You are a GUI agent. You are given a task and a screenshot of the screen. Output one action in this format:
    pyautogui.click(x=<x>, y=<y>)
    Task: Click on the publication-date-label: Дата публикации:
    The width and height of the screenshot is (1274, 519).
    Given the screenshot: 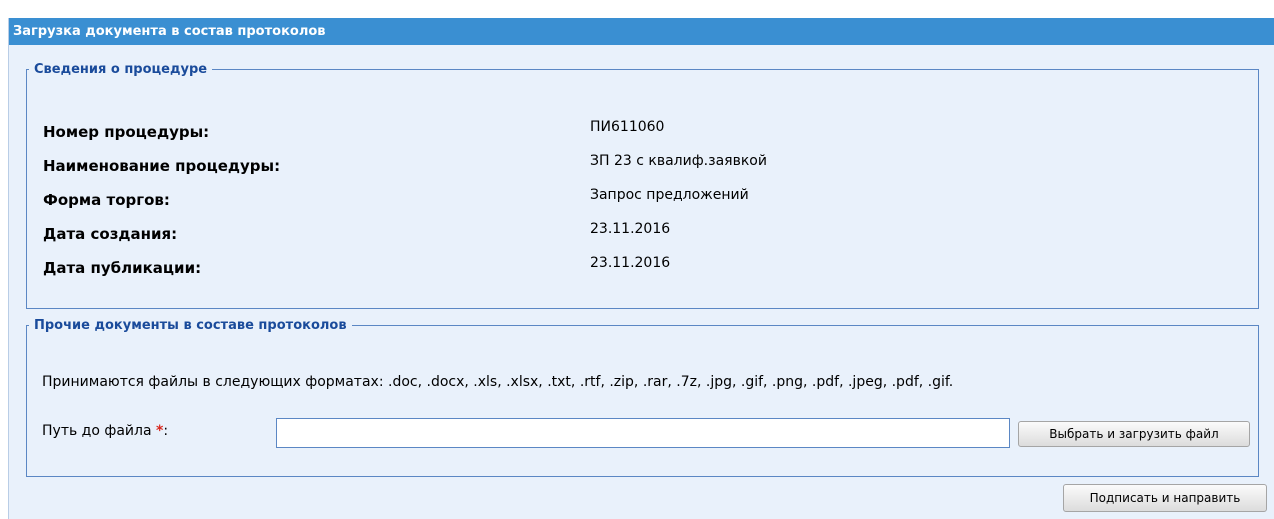 What is the action you would take?
    pyautogui.click(x=122, y=268)
    